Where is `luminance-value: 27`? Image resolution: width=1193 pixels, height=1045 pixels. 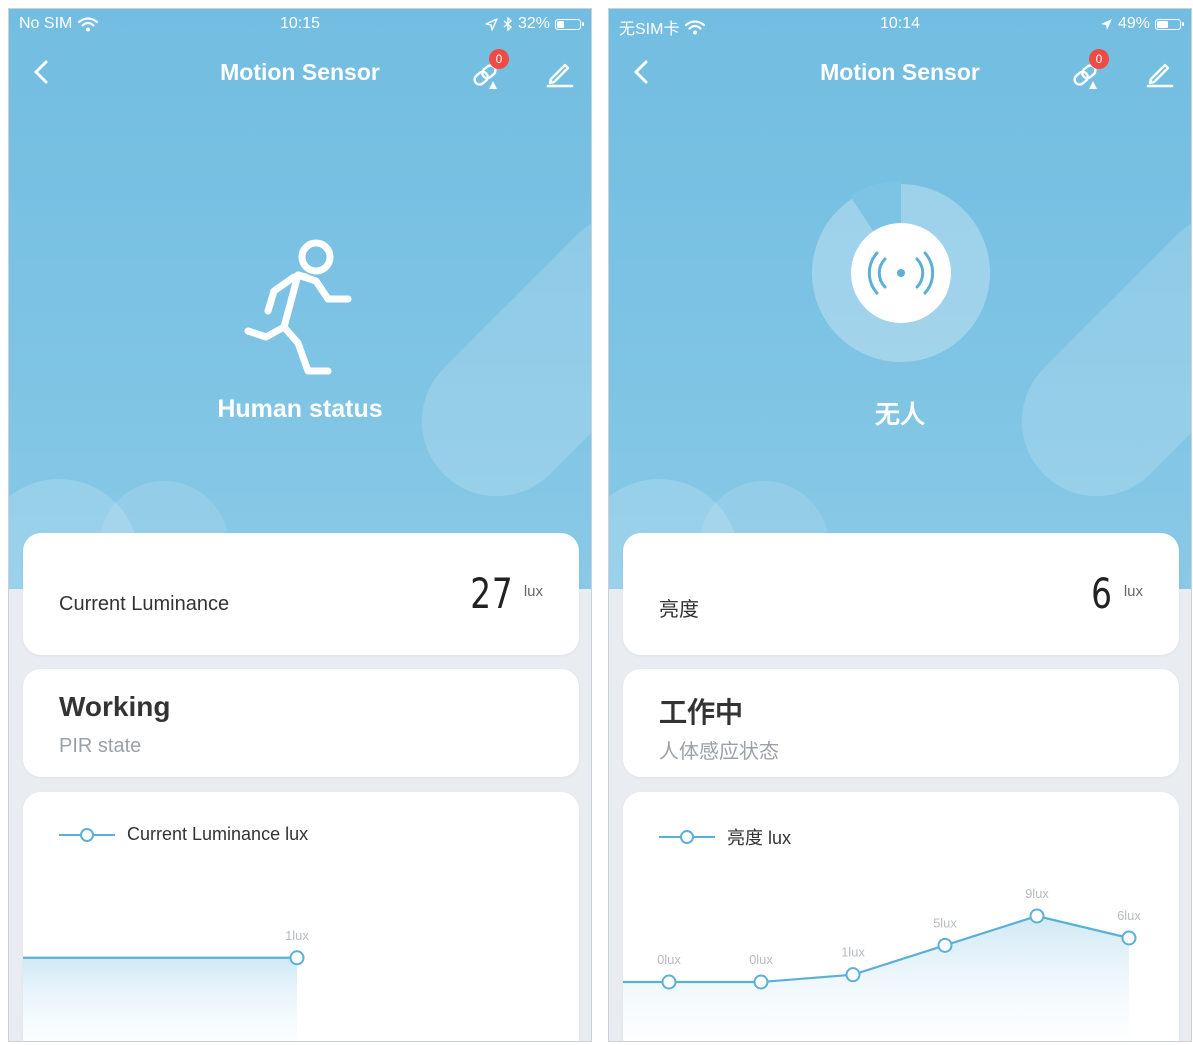
luminance-value: 27 is located at coordinates (491, 593).